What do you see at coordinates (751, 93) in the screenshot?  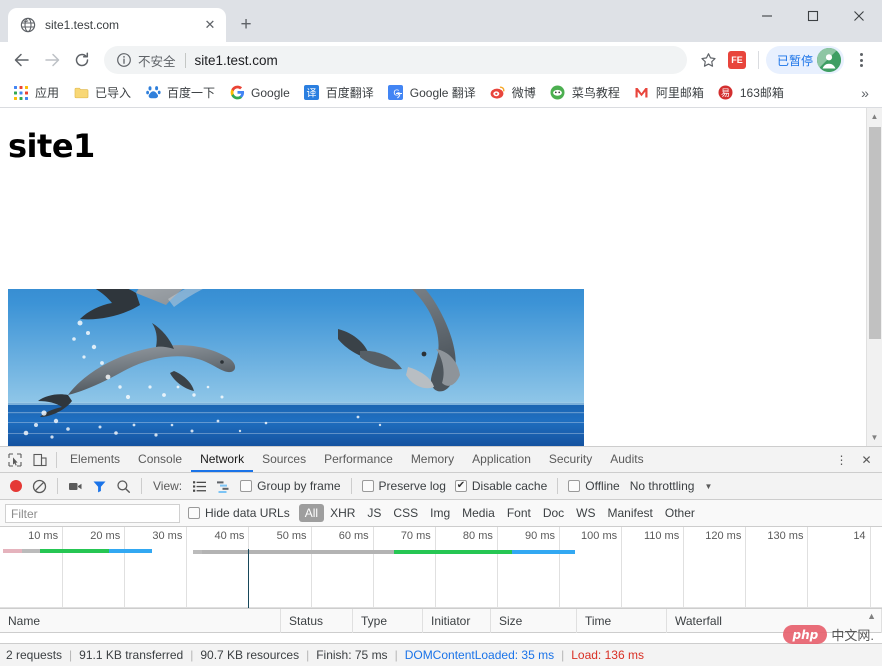 I see `bookmark-163mail: 易 163邮箱` at bounding box center [751, 93].